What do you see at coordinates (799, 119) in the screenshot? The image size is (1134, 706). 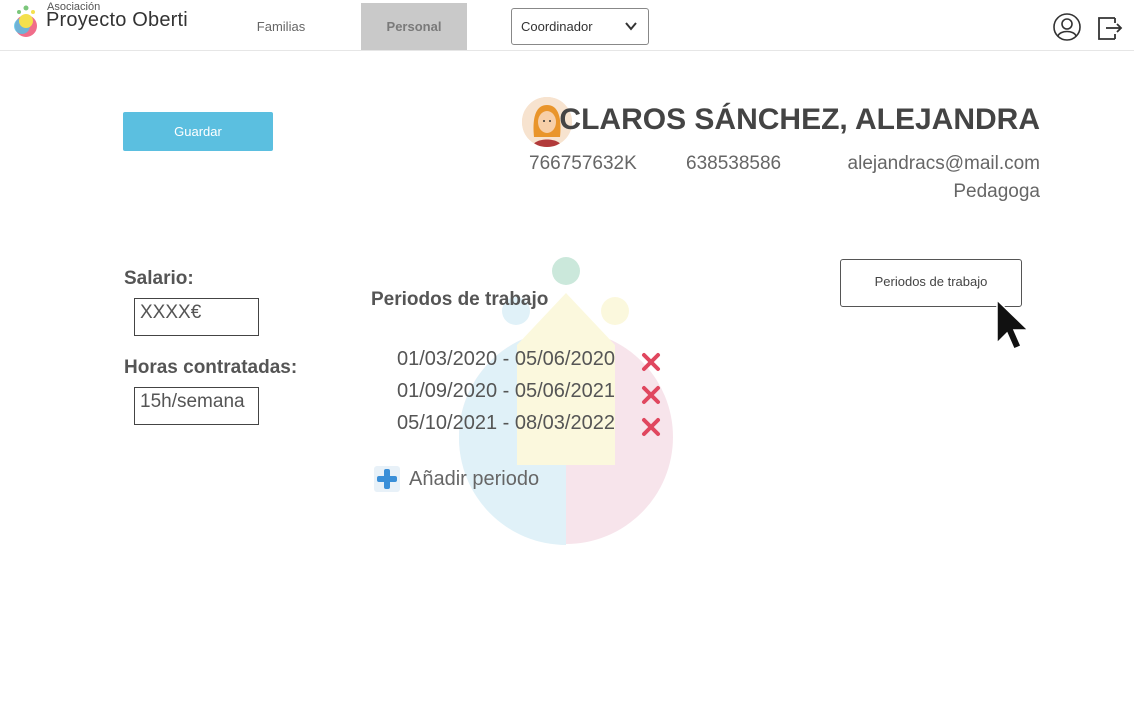 I see `person-name: CLAROS SÁNCHEZ, ALEJANDRA` at bounding box center [799, 119].